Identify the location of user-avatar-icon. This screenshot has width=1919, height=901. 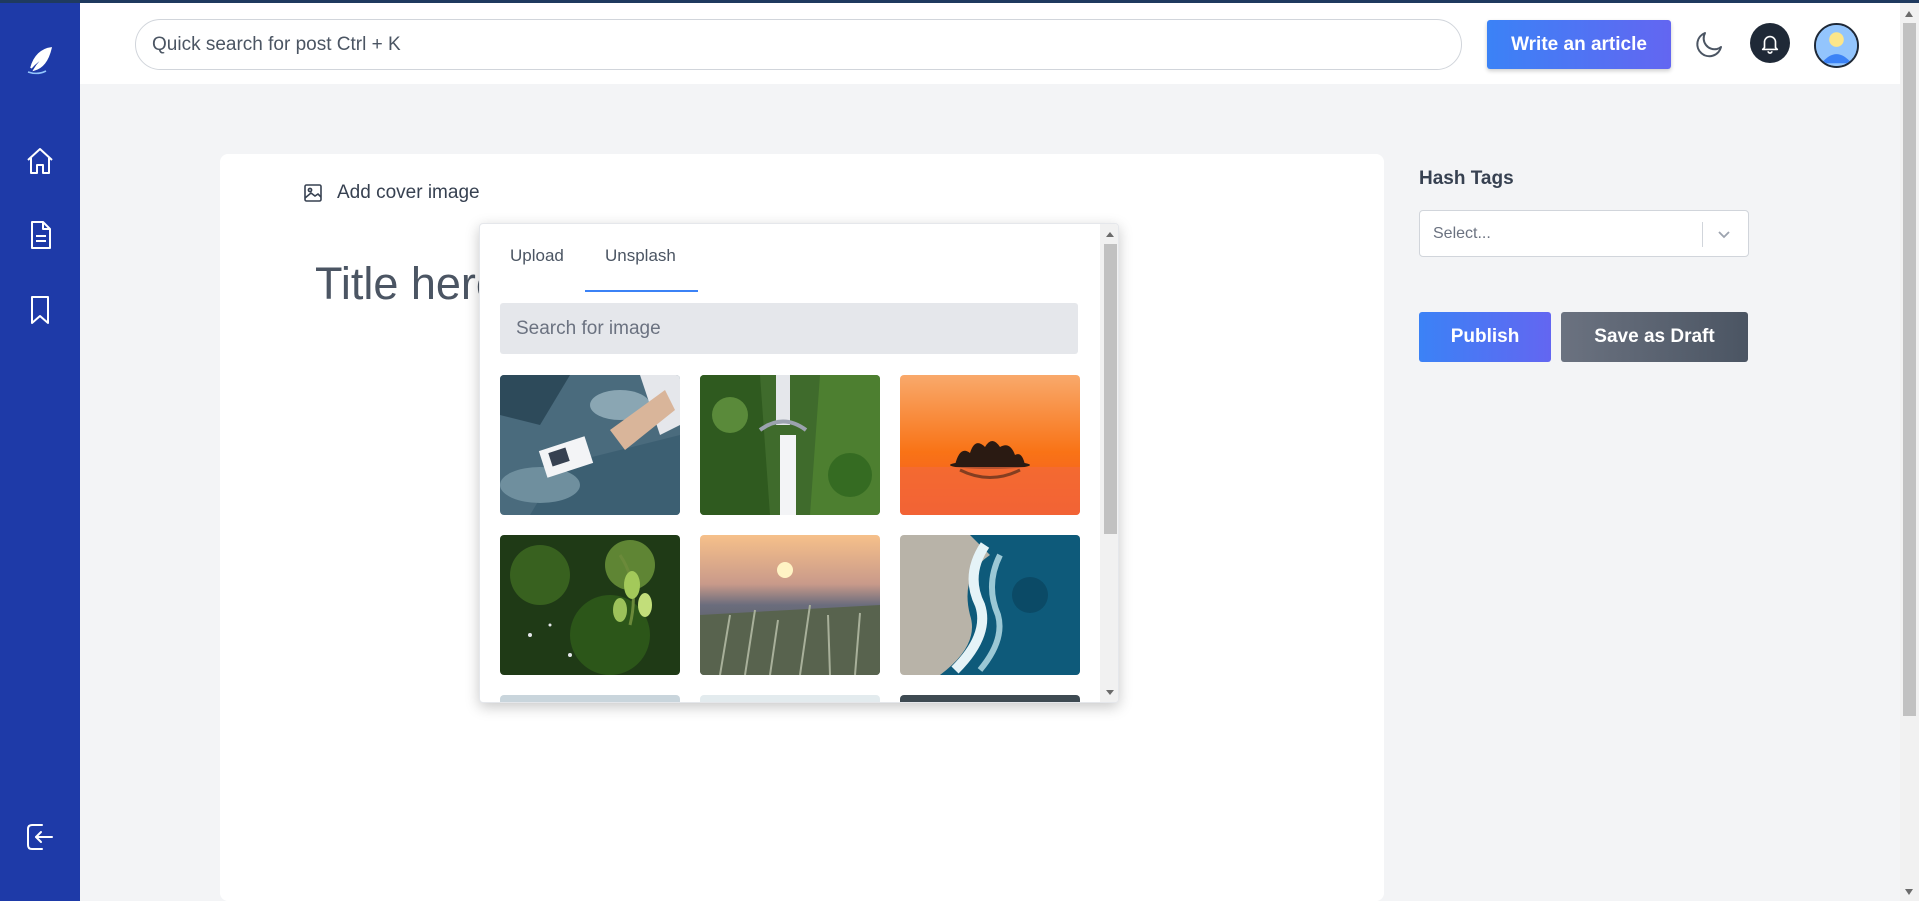
(1836, 45).